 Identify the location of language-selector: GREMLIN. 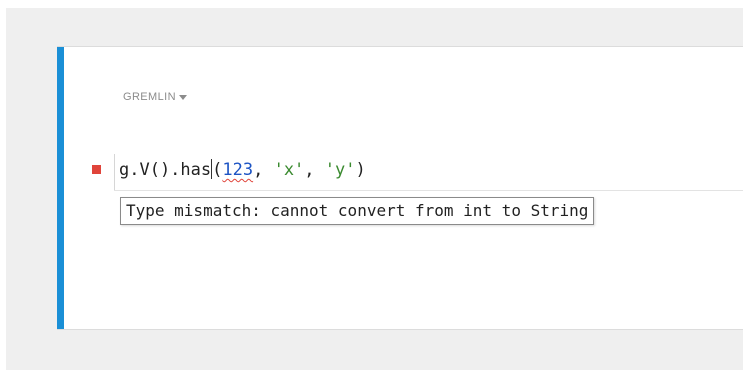
(155, 97).